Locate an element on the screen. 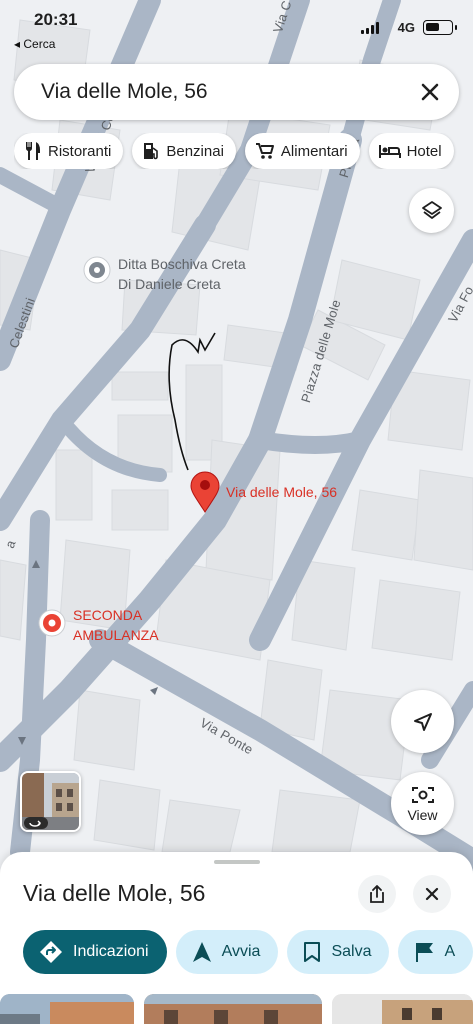 This screenshot has height=1024, width=473. status-bar: 20:31 ◂ Cerca 4G is located at coordinates (236, 28).